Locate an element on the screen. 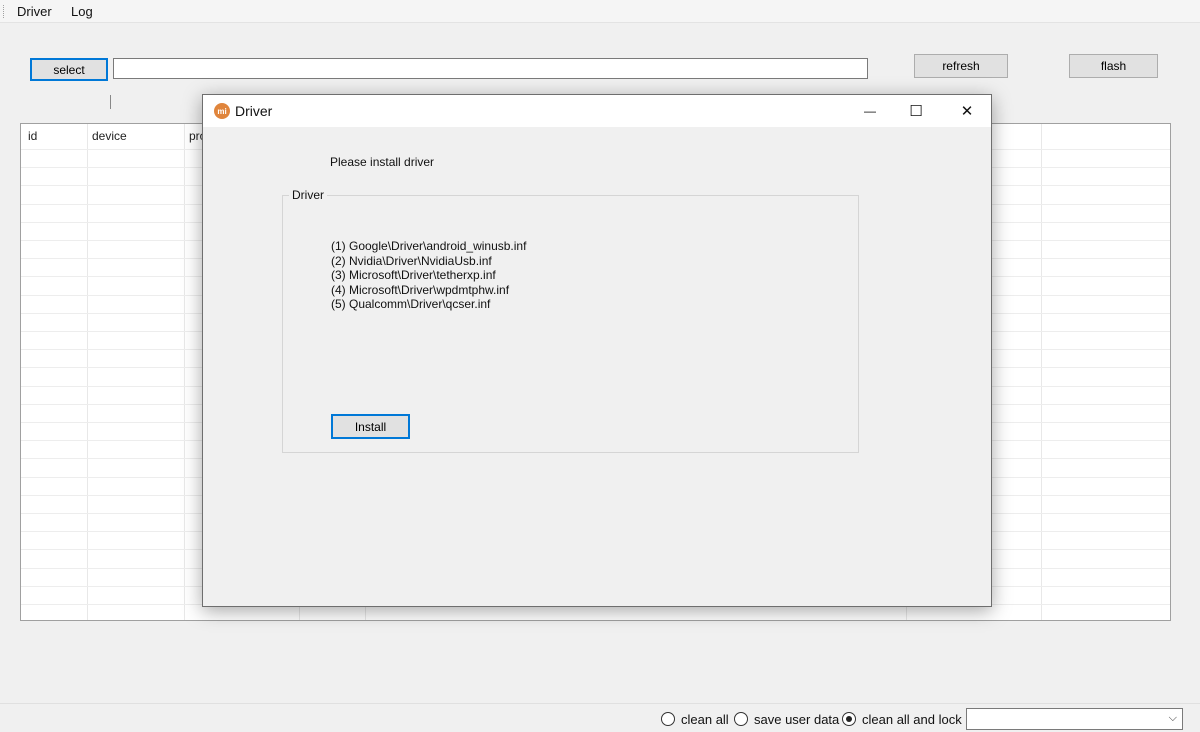 This screenshot has height=732, width=1200. column-header-device: device is located at coordinates (109, 136).